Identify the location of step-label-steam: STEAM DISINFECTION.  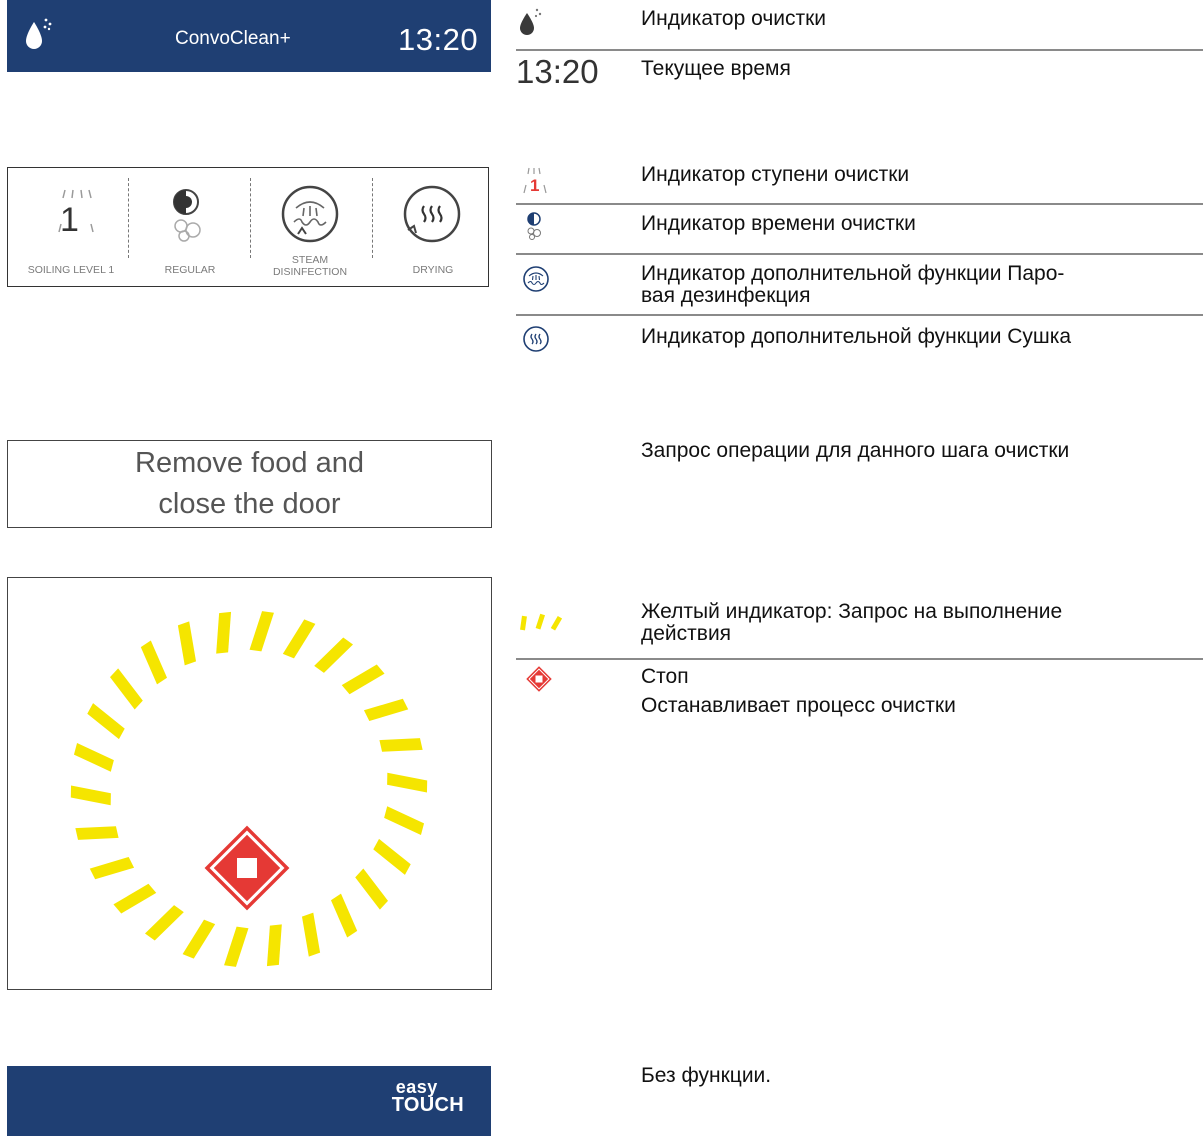
(310, 266).